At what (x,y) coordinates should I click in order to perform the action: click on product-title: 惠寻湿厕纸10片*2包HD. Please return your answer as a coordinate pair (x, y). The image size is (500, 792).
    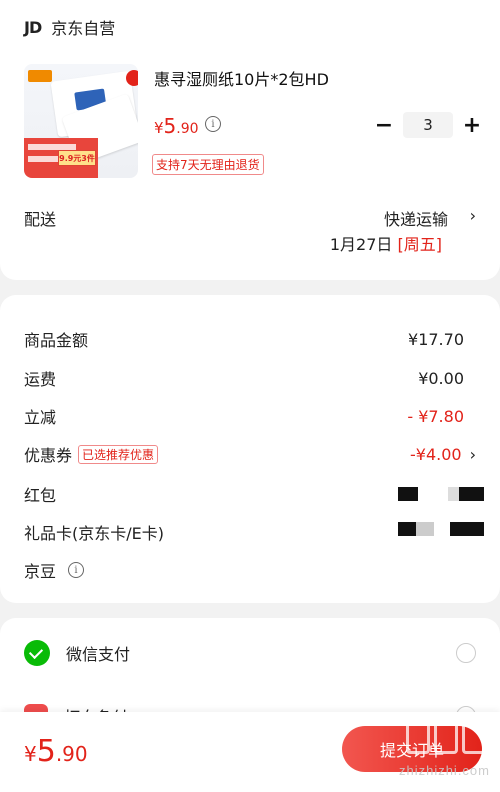
    Looking at the image, I should click on (241, 78).